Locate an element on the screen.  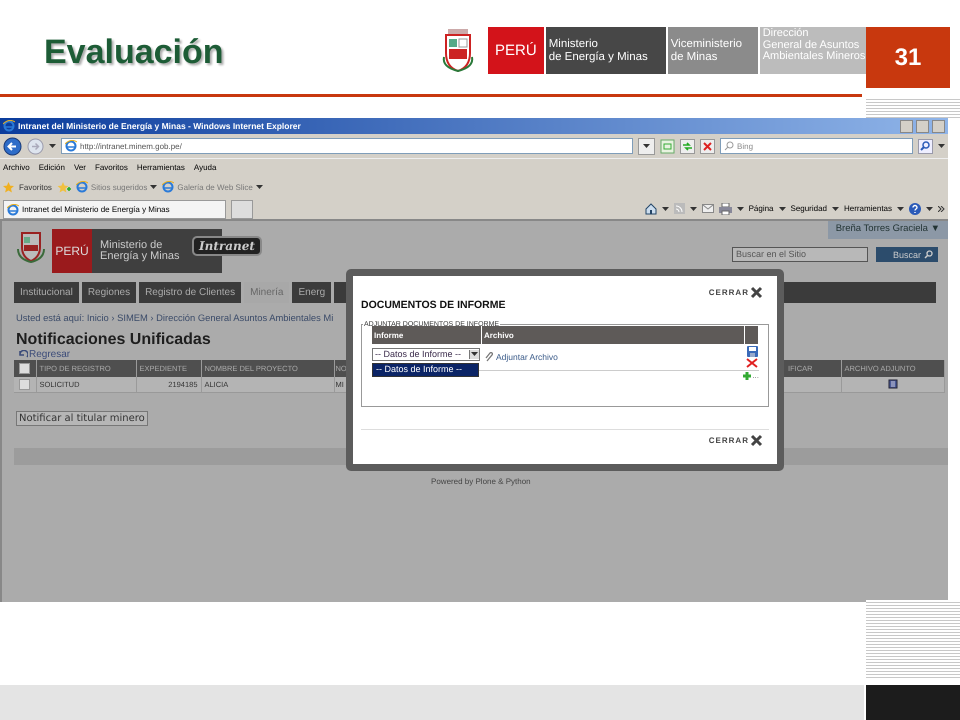
favorites-button: Favoritos is located at coordinates (35, 187).